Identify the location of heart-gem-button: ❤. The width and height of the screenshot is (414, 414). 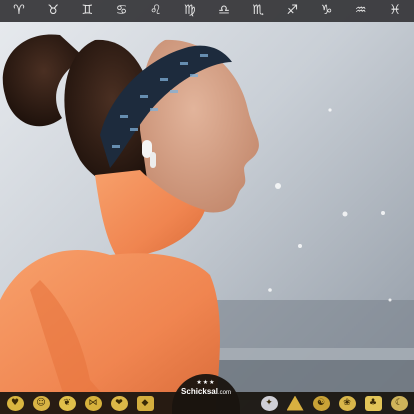
(119, 403).